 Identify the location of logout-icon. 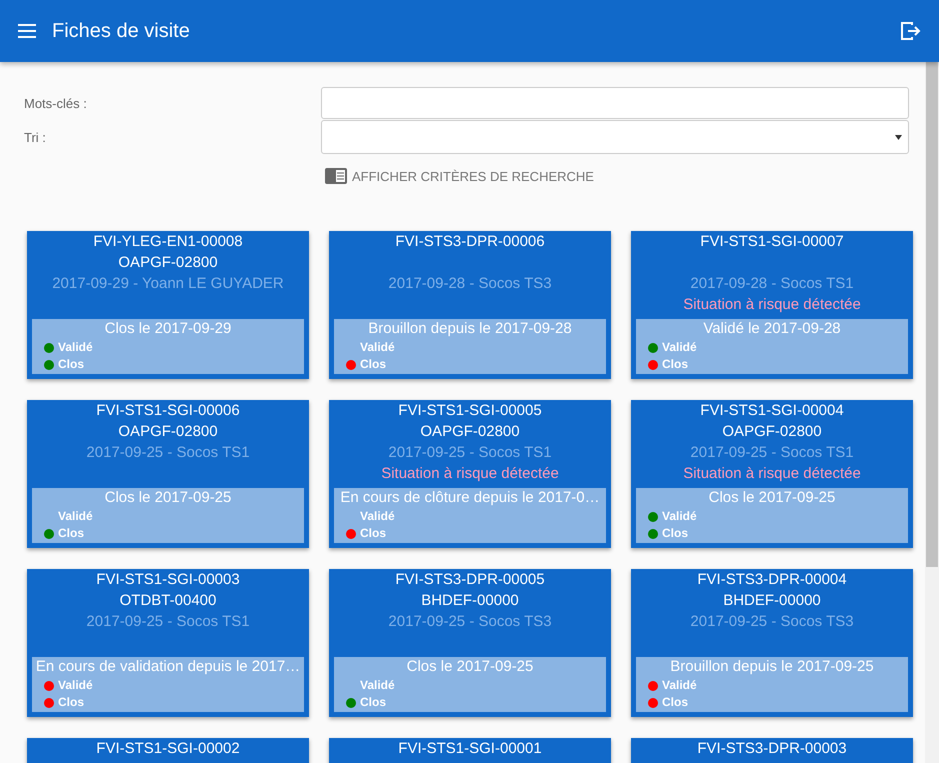
(910, 31).